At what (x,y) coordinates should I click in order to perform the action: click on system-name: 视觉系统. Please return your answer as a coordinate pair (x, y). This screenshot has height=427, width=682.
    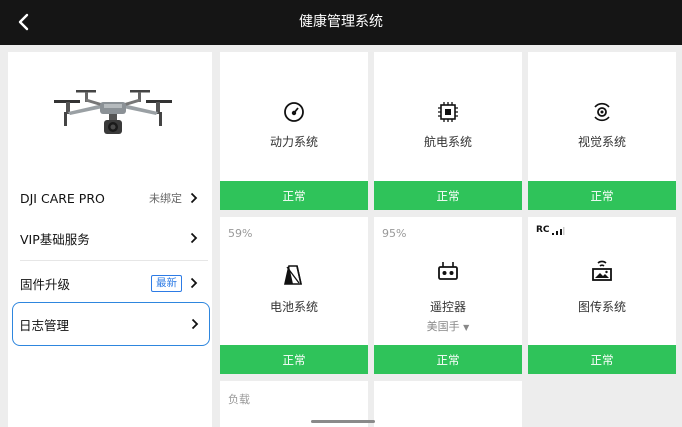
    Looking at the image, I should click on (601, 142).